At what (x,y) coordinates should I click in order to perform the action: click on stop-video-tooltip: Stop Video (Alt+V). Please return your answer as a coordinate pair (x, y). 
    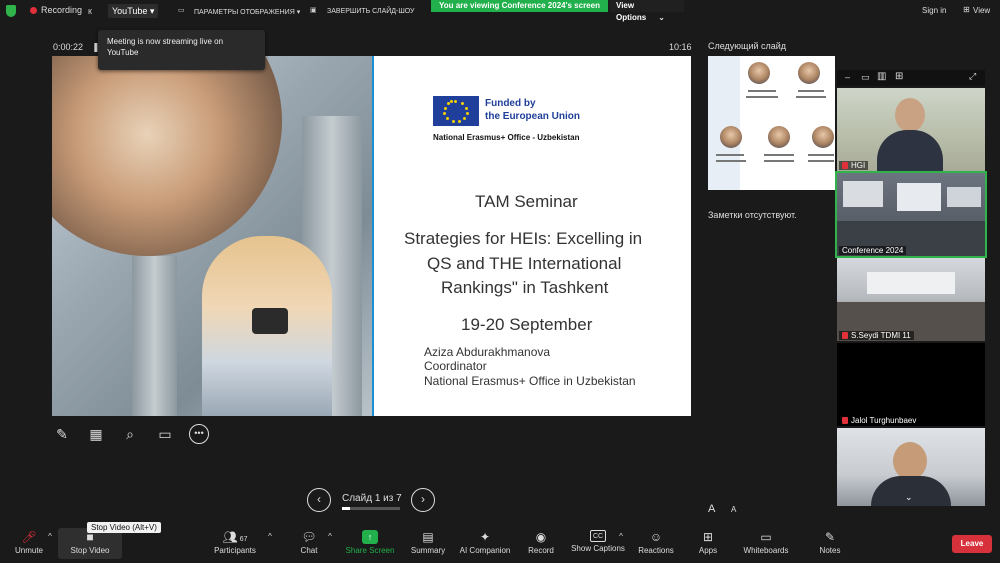
    Looking at the image, I should click on (124, 527).